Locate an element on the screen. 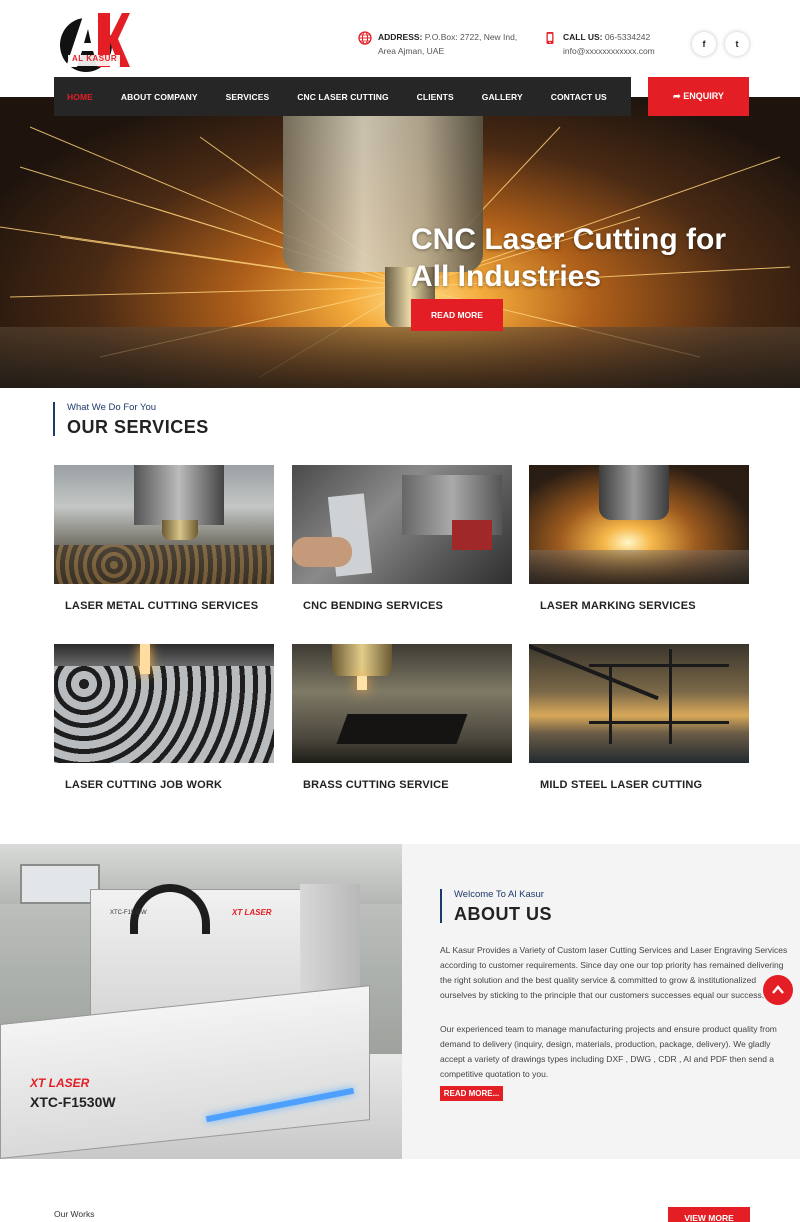  brand-label-small: XT LASER is located at coordinates (252, 912).